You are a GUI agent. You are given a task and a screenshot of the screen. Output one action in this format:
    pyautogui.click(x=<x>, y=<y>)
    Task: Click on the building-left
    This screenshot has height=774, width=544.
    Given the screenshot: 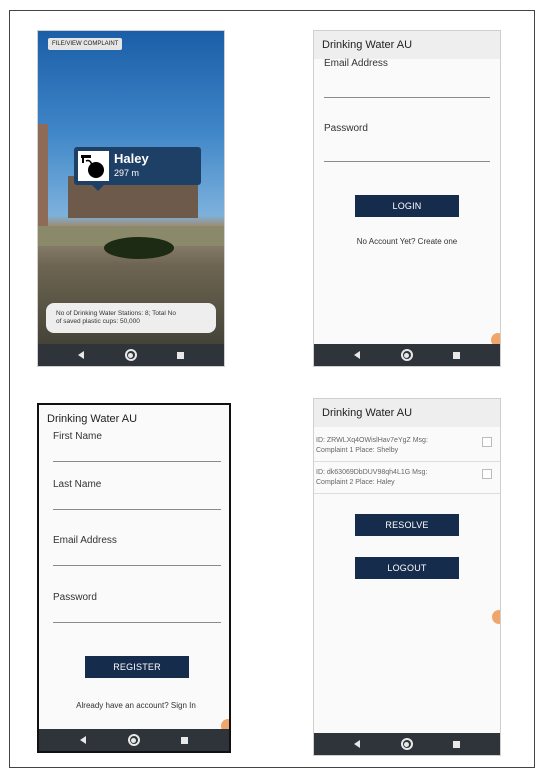 What is the action you would take?
    pyautogui.click(x=43, y=179)
    